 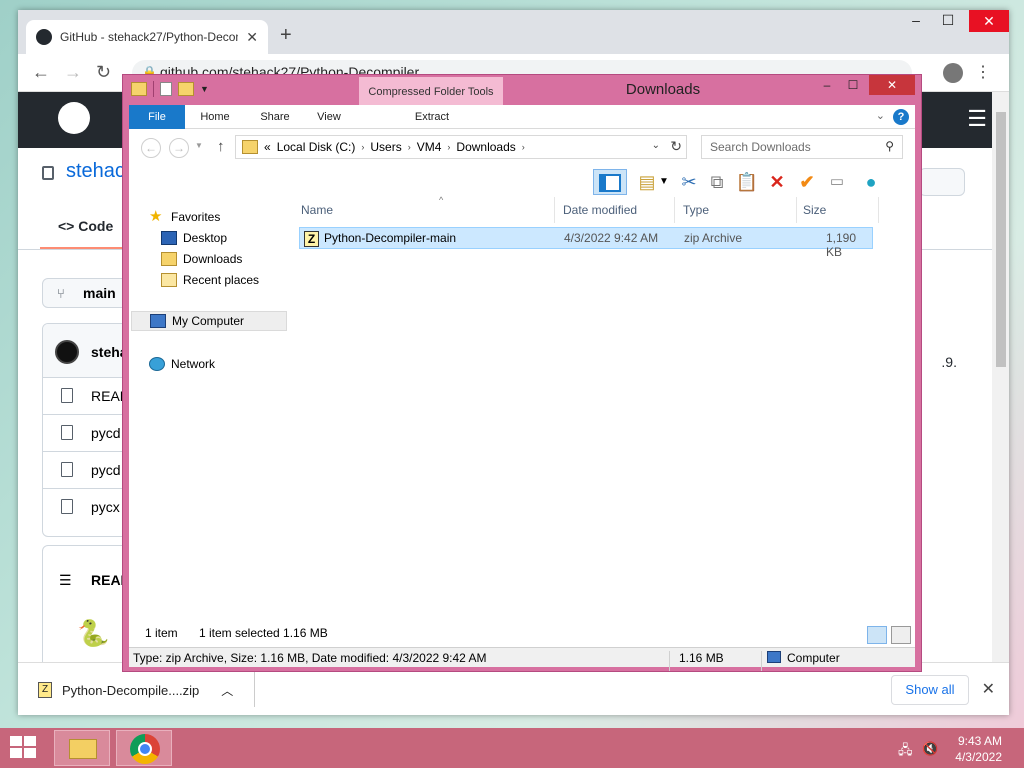 What do you see at coordinates (227, 690) in the screenshot?
I see `chevron-up-icon: ︿` at bounding box center [227, 690].